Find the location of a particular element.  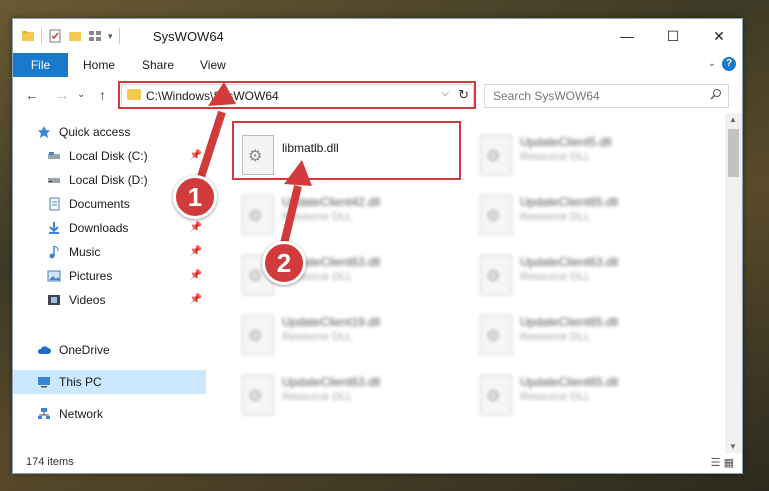

sidebar-item-local-disk-c: Local Disk (C:) 📌 is located at coordinates (109, 156).